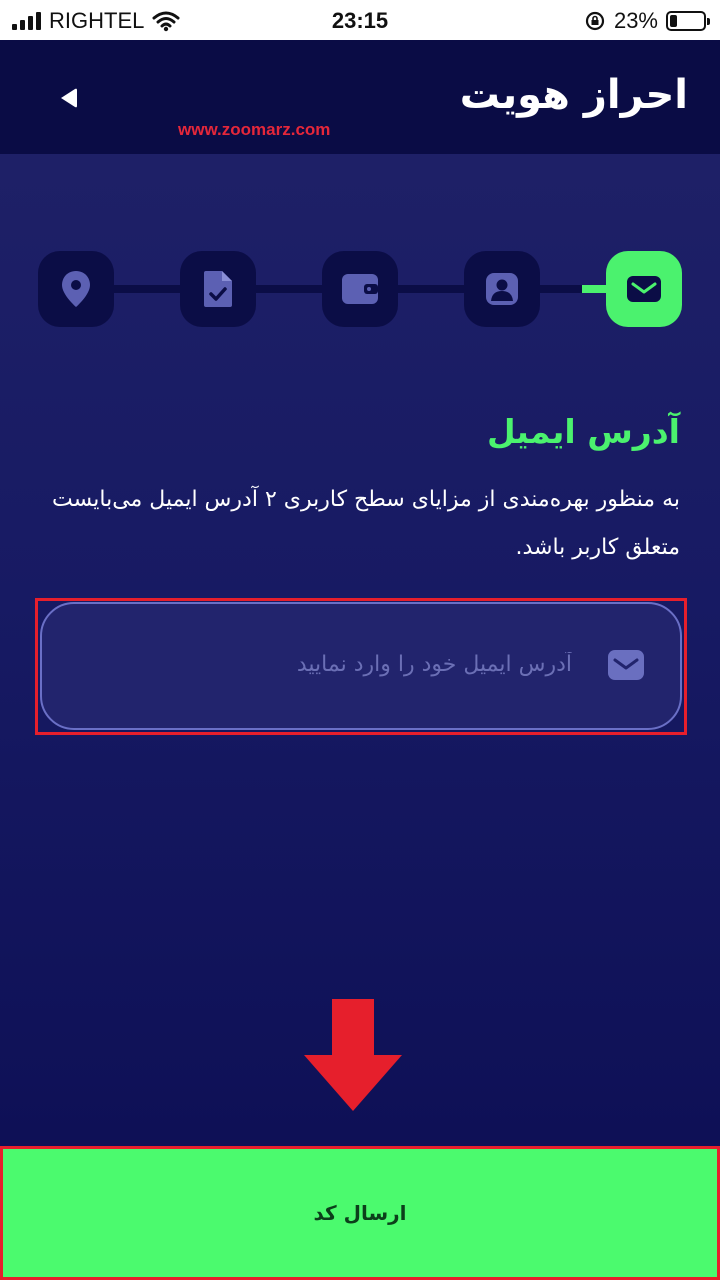 This screenshot has height=1280, width=720. I want to click on step-wallet, so click(360, 289).